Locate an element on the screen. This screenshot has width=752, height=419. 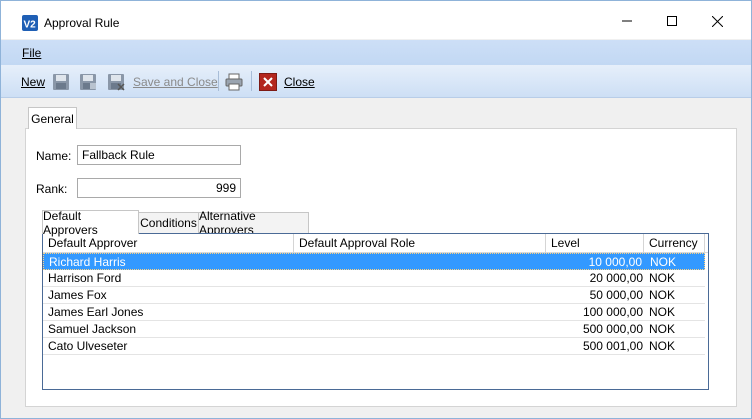
print-icon is located at coordinates (234, 82).